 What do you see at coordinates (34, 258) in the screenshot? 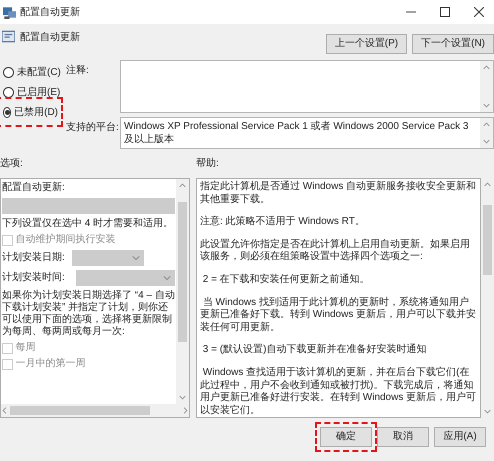
I see `field-label: 计划安装日期:` at bounding box center [34, 258].